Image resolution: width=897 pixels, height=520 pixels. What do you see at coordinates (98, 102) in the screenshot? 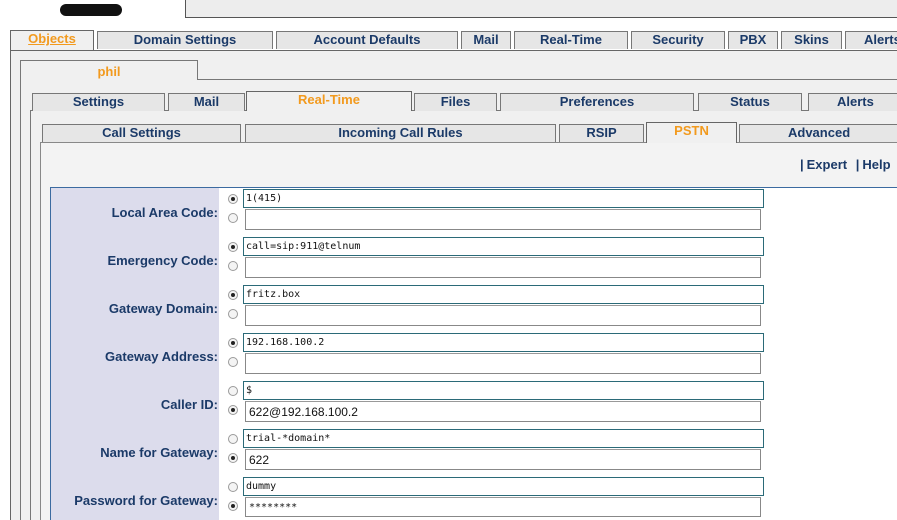
I see `tab-account-settings: Settings` at bounding box center [98, 102].